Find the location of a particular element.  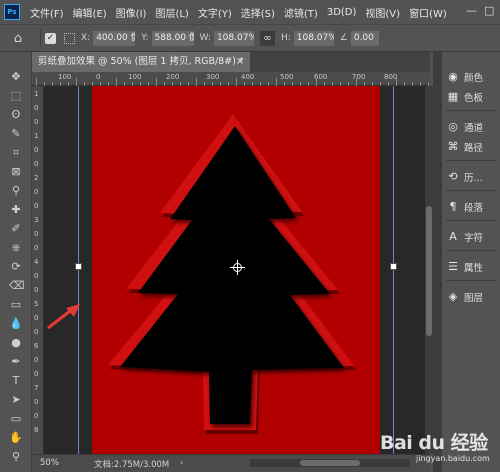

eraser-tool-icon: ⌫ is located at coordinates (17, 286).